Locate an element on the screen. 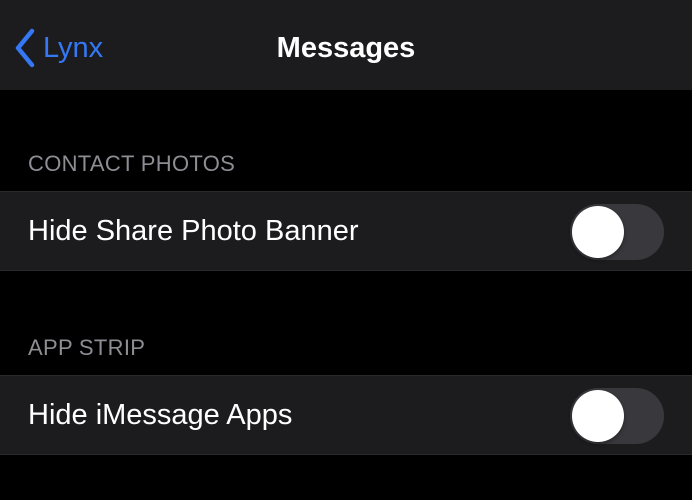 This screenshot has height=500, width=692. setting-label: Hide iMessage Apps is located at coordinates (160, 415).